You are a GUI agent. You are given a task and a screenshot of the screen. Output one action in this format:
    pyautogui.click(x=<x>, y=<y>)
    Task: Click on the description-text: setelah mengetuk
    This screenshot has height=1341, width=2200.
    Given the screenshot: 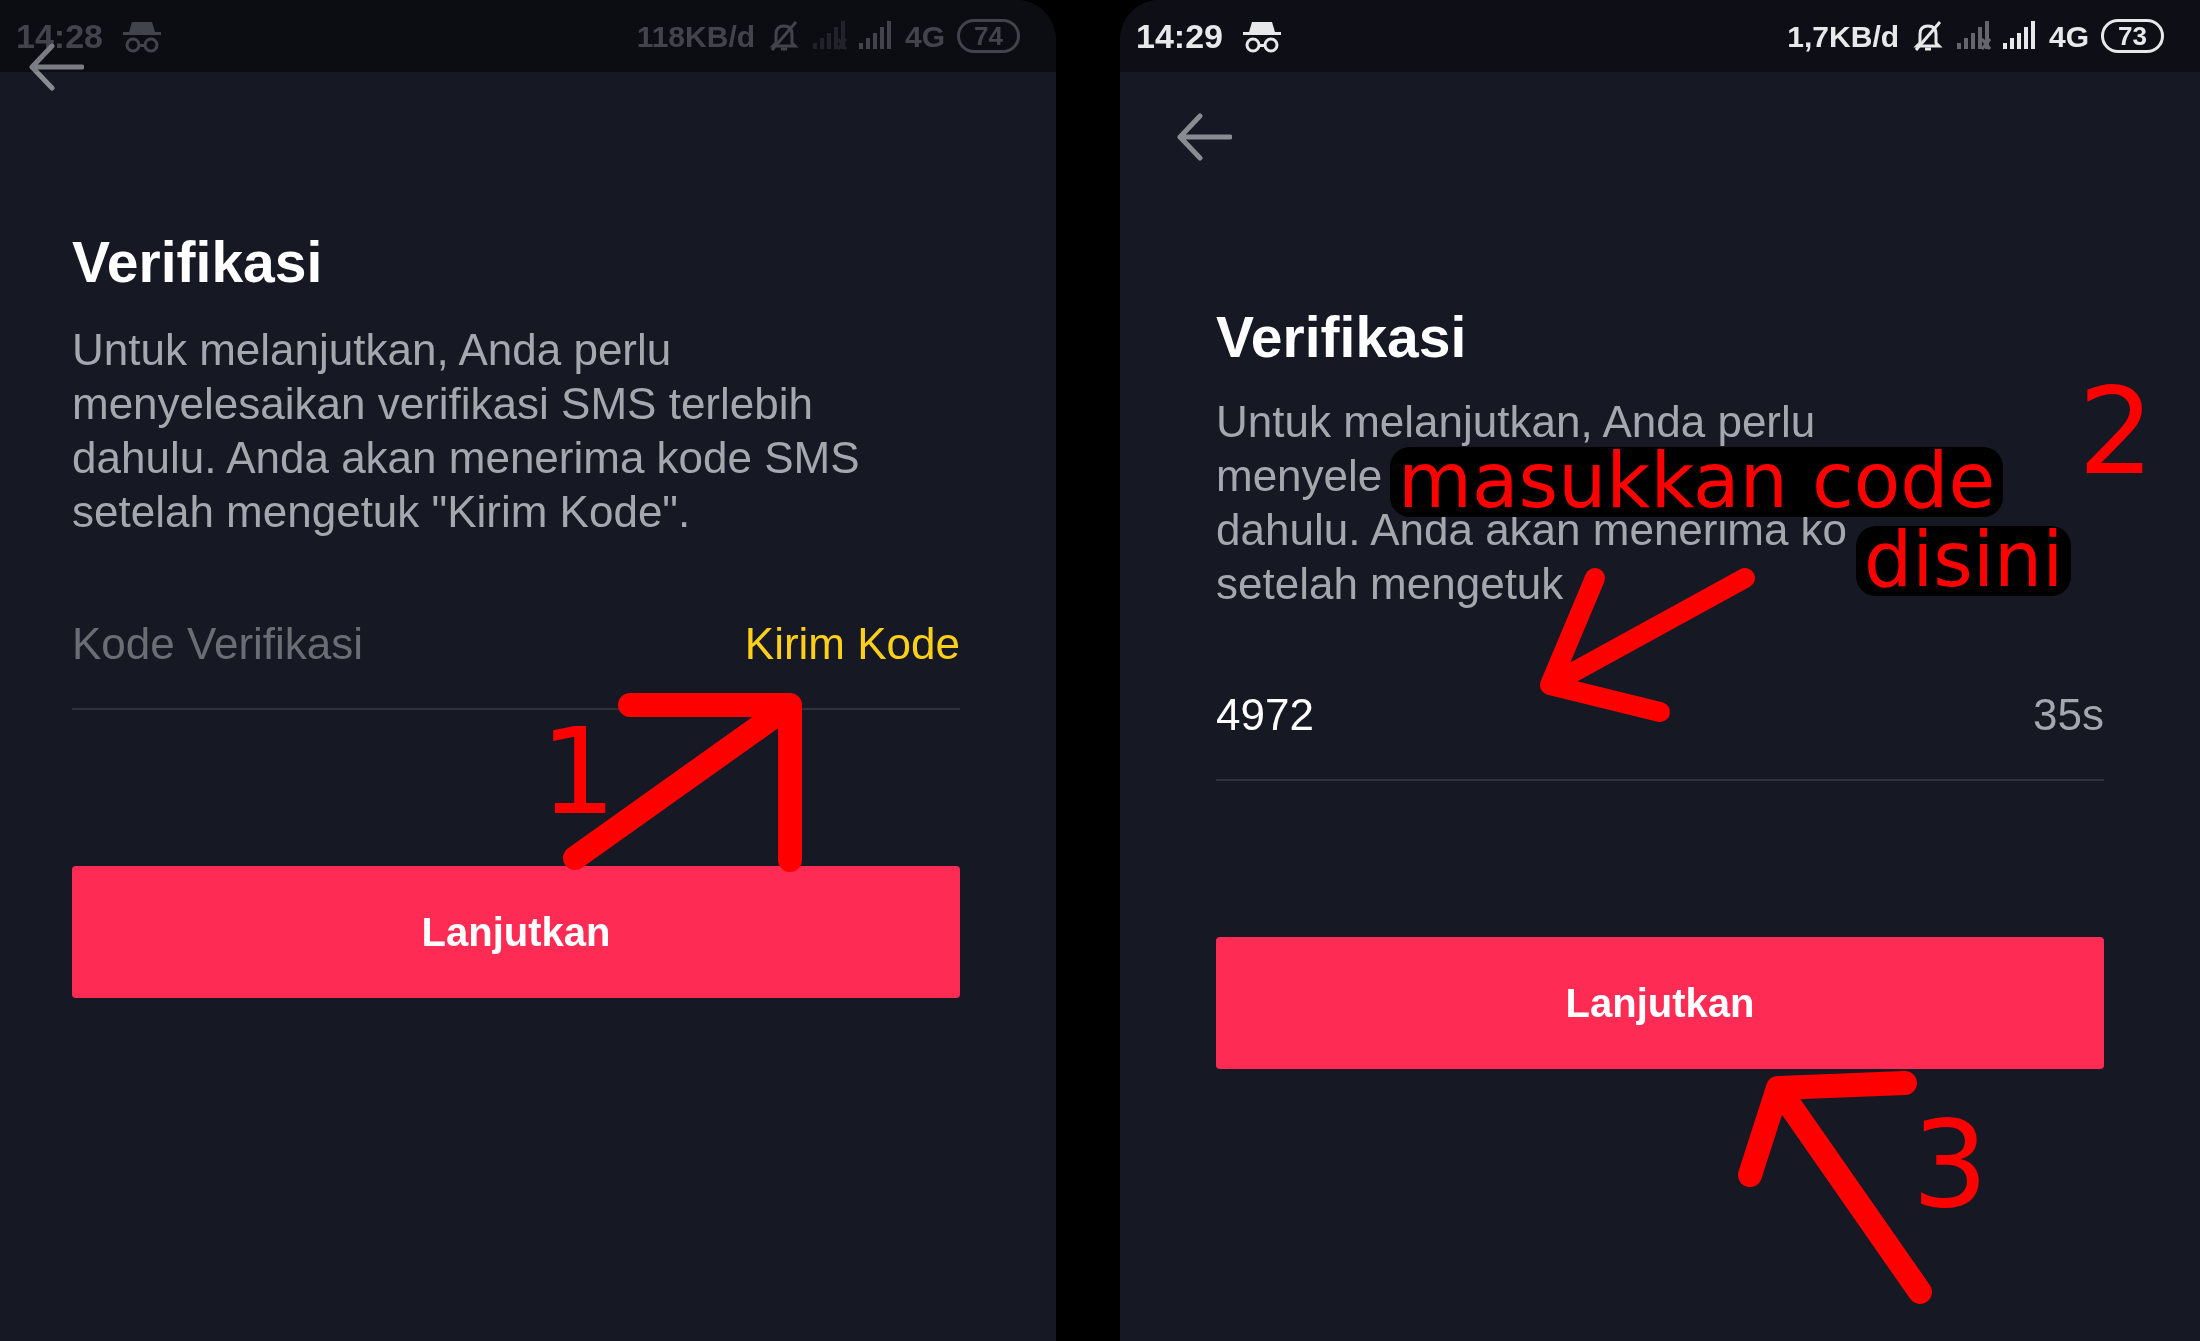 What is the action you would take?
    pyautogui.click(x=1390, y=584)
    